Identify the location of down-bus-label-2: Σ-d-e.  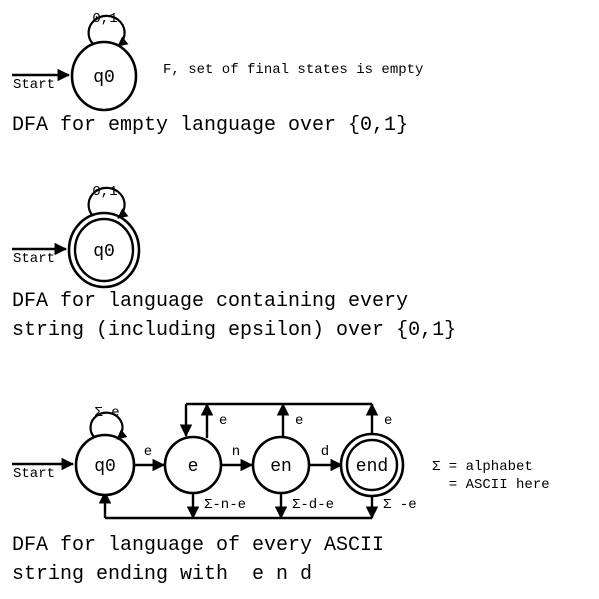
(313, 505).